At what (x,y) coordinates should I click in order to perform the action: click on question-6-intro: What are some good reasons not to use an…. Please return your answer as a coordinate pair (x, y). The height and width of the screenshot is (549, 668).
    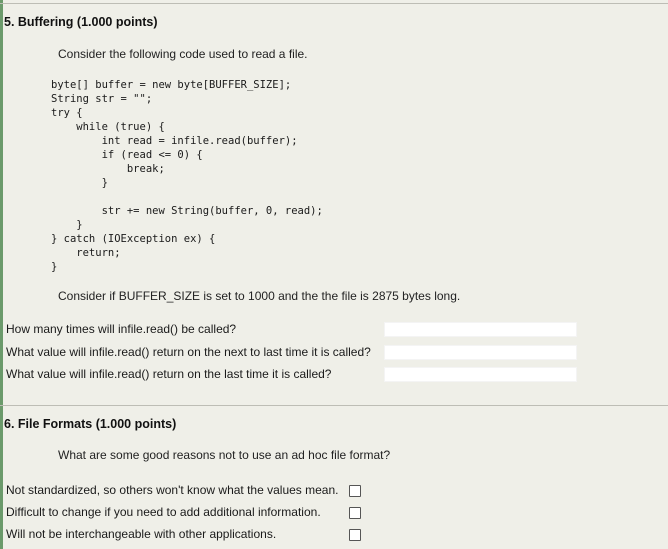
    Looking at the image, I should click on (224, 455).